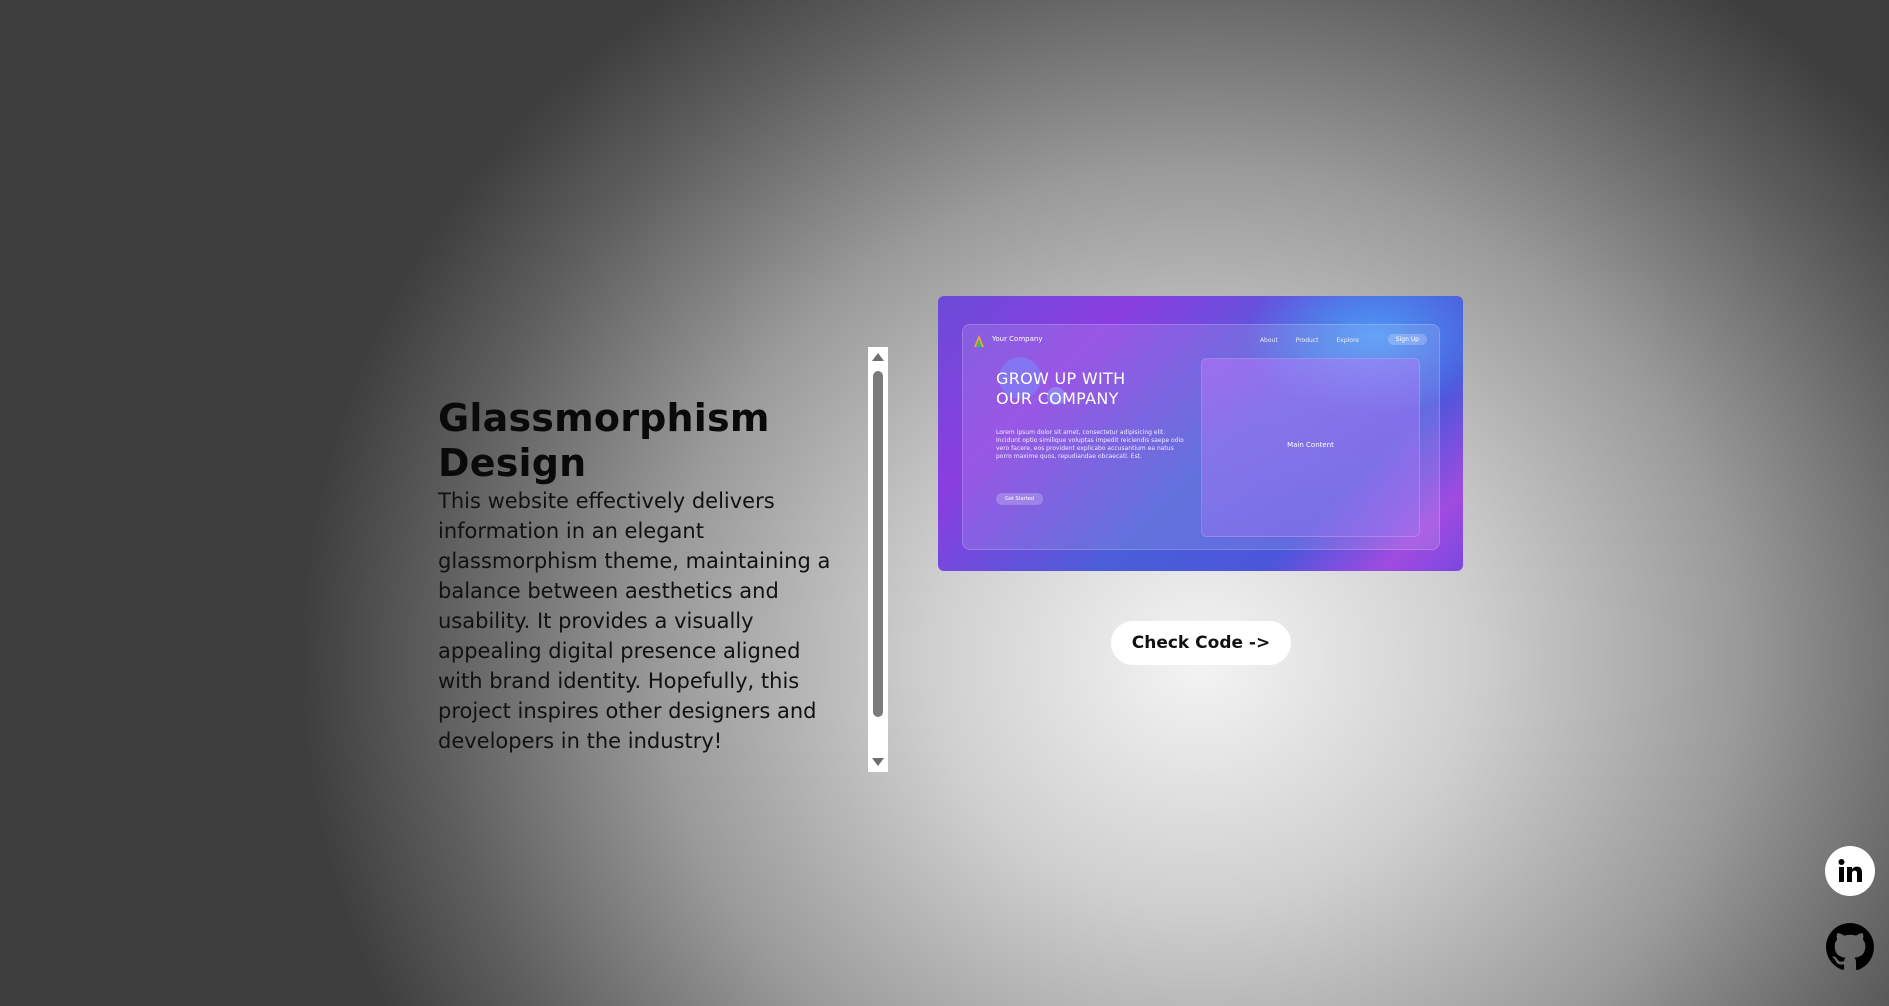  I want to click on preview-brand: Your Company, so click(1017, 339).